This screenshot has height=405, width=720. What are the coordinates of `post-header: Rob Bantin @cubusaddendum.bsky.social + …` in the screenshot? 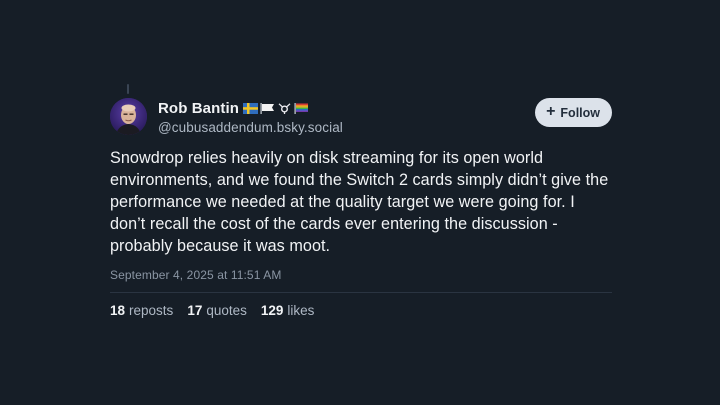 It's located at (361, 117).